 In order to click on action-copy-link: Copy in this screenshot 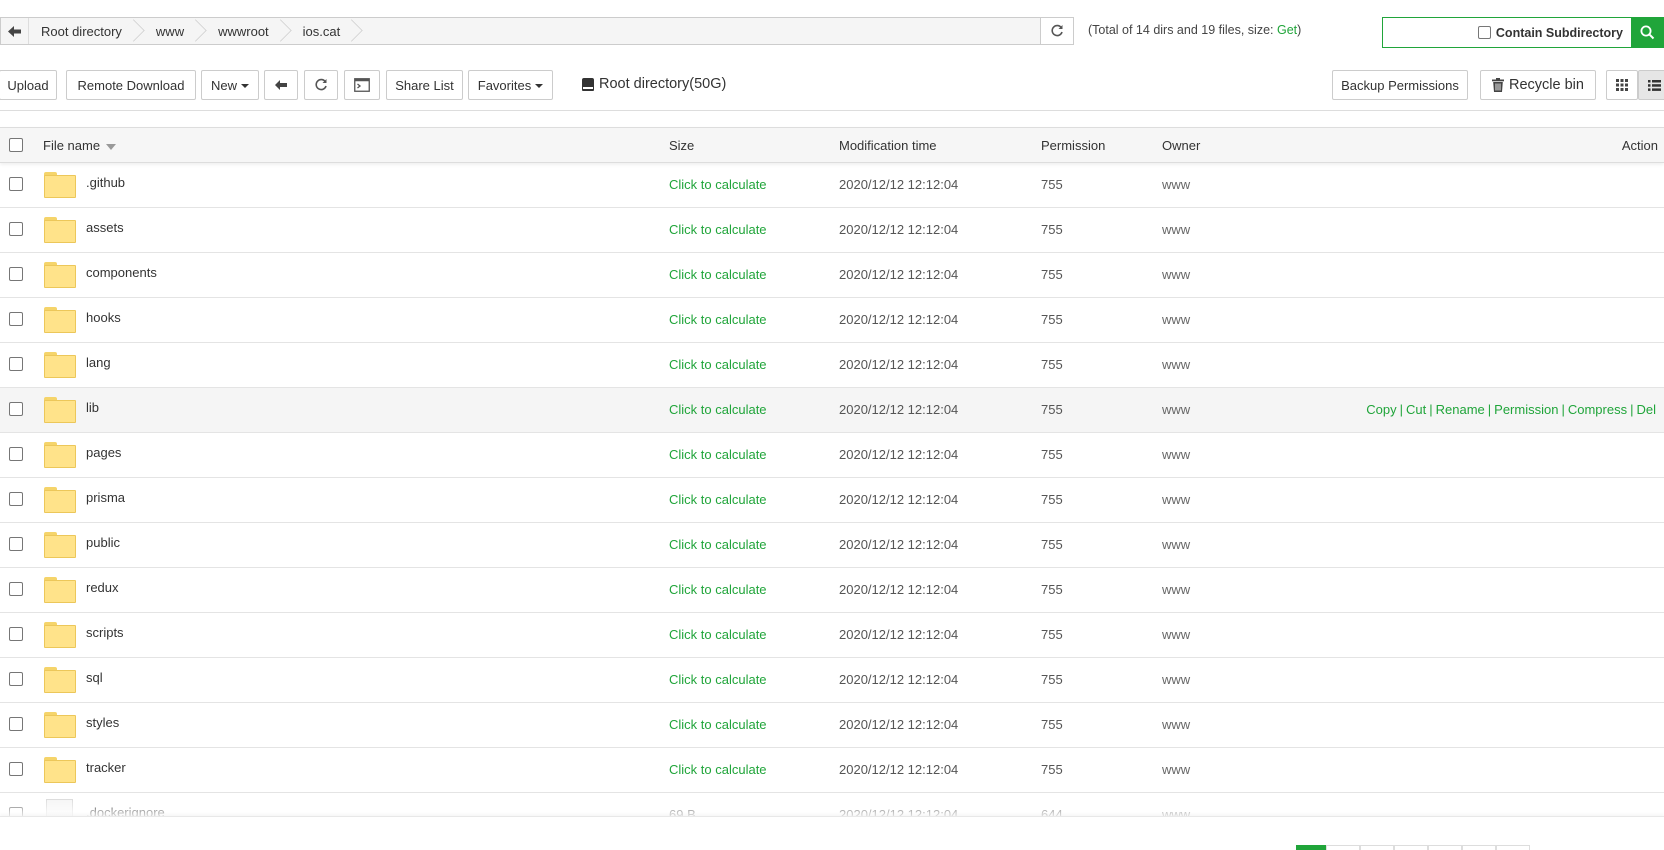, I will do `click(1381, 409)`.